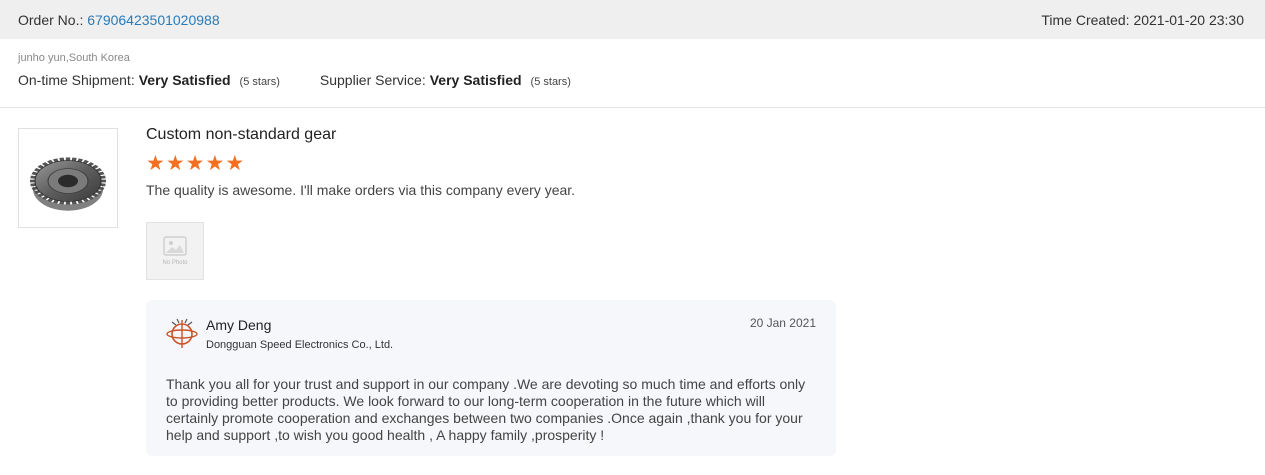 The height and width of the screenshot is (475, 1265). I want to click on product-thumbnail, so click(68, 178).